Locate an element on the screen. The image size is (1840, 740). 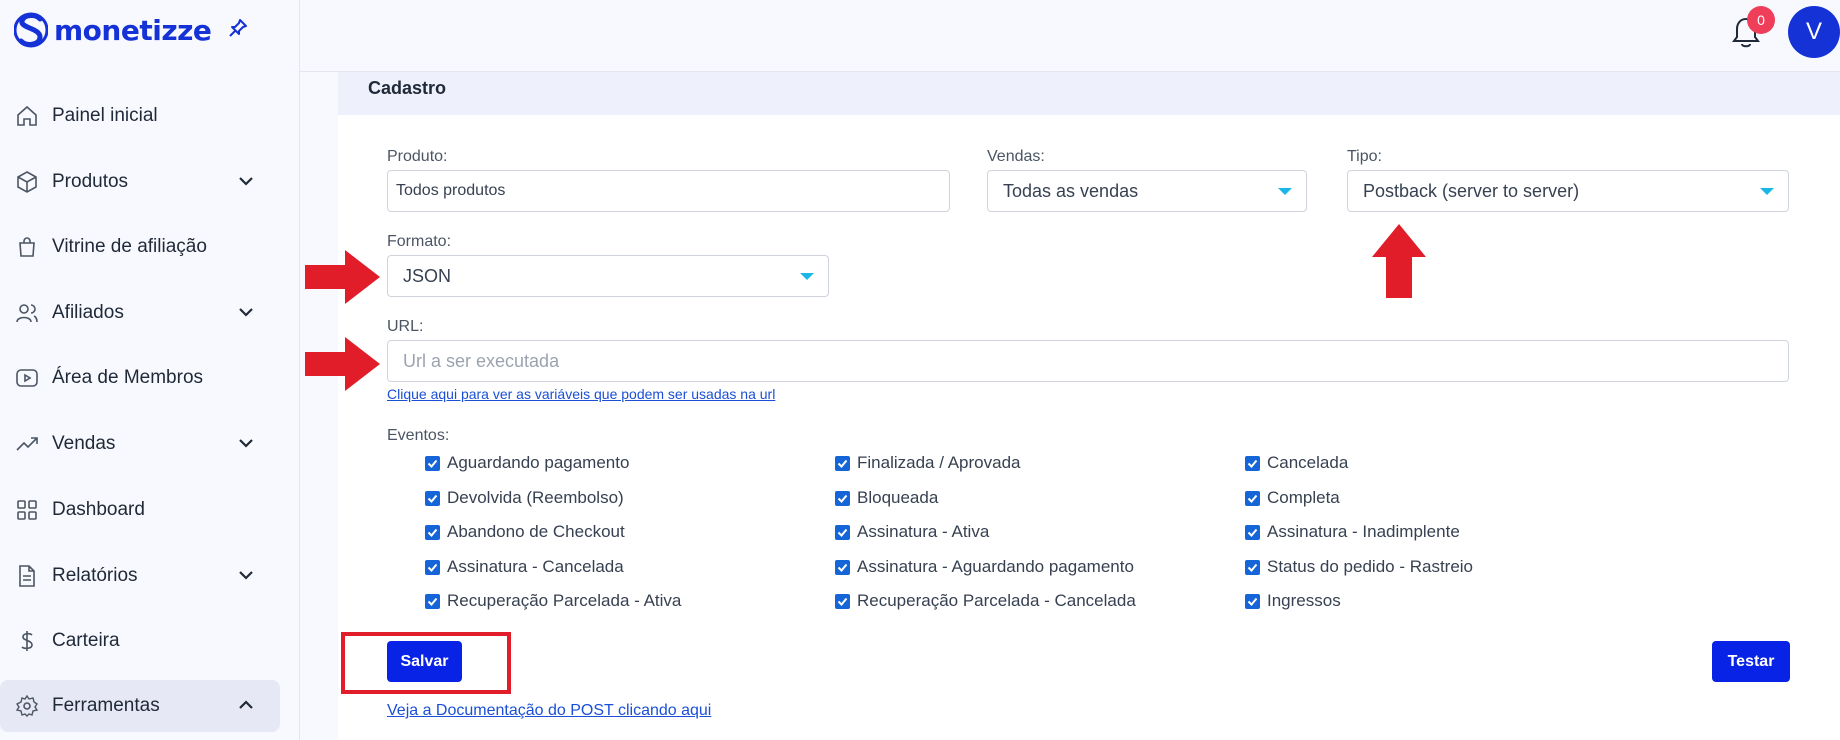
box-icon is located at coordinates (27, 182).